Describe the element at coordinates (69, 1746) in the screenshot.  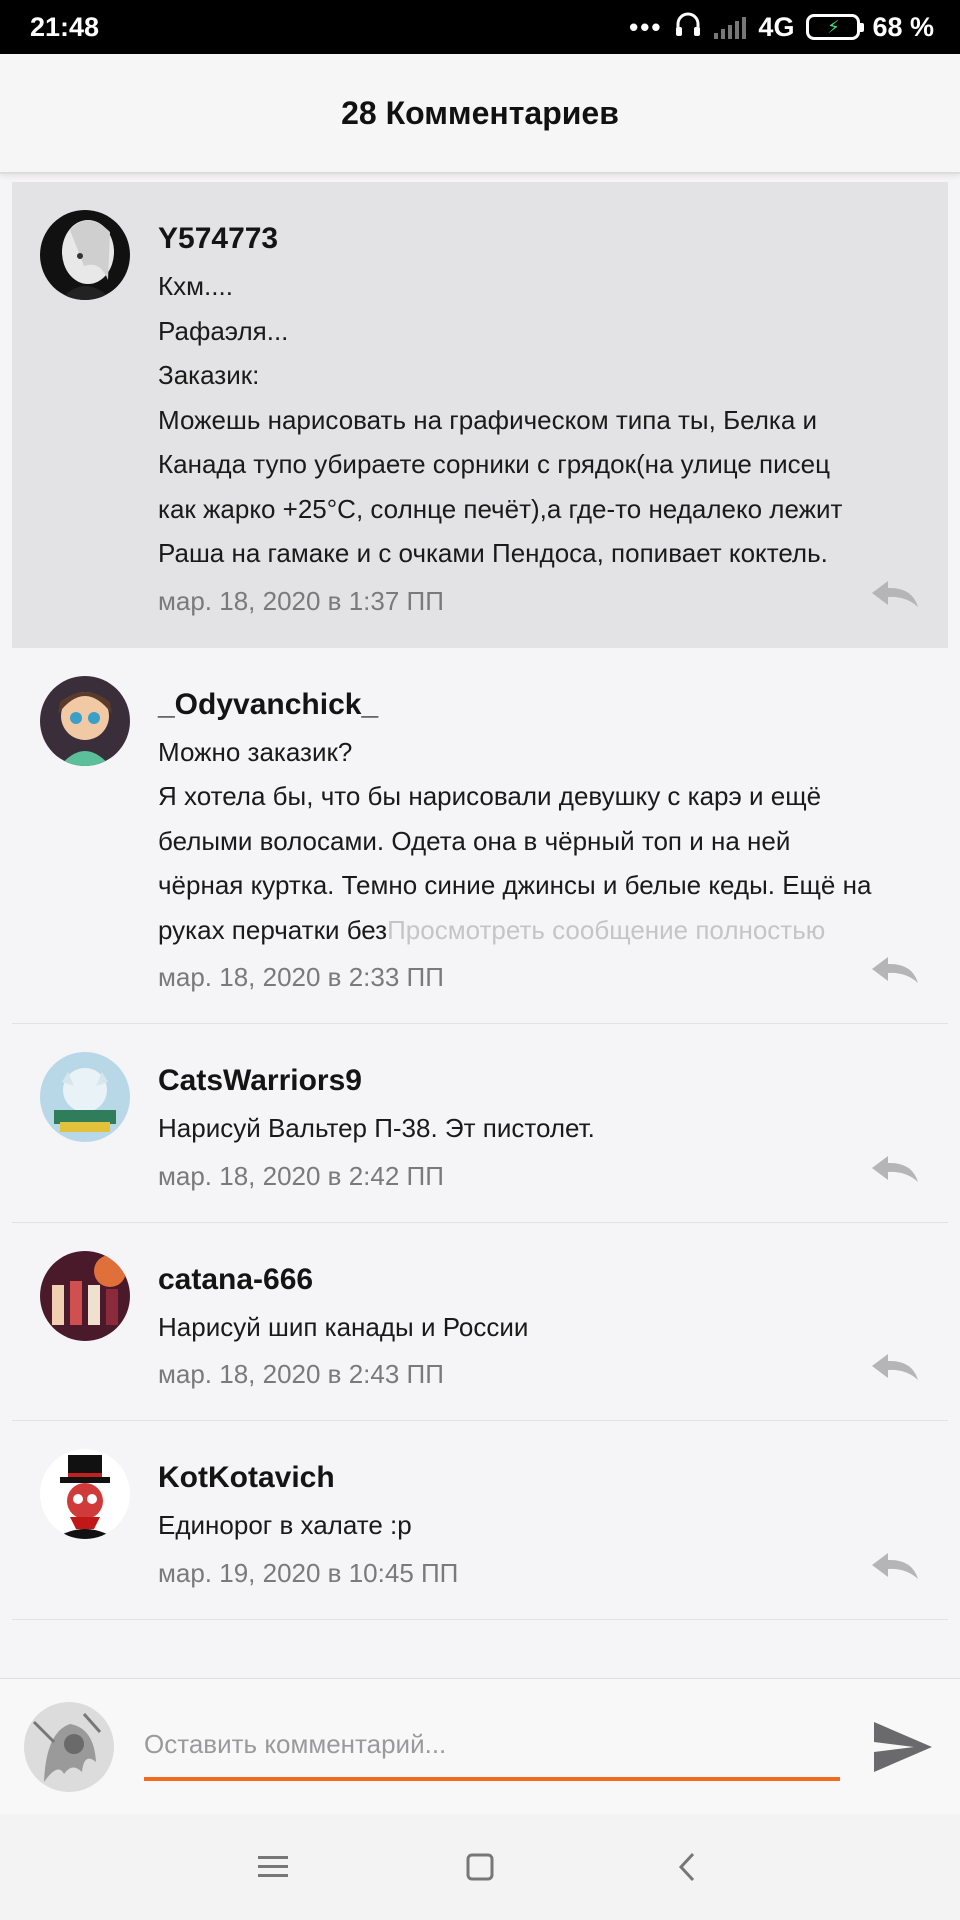
I see `current-user-avatar` at that location.